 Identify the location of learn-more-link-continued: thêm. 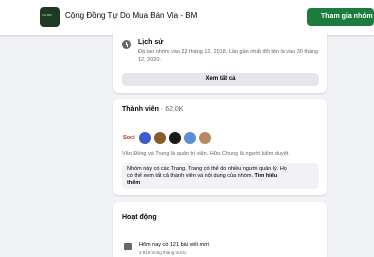
(133, 183).